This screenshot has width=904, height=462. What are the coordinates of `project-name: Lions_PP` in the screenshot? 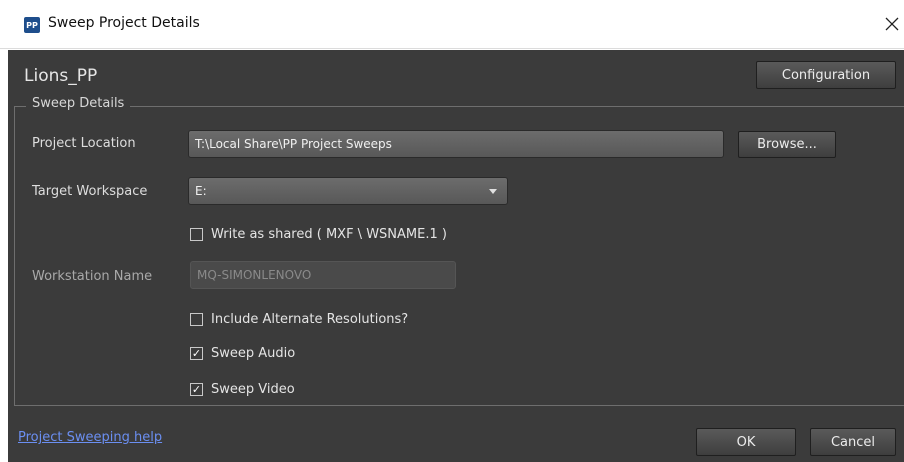 It's located at (61, 76).